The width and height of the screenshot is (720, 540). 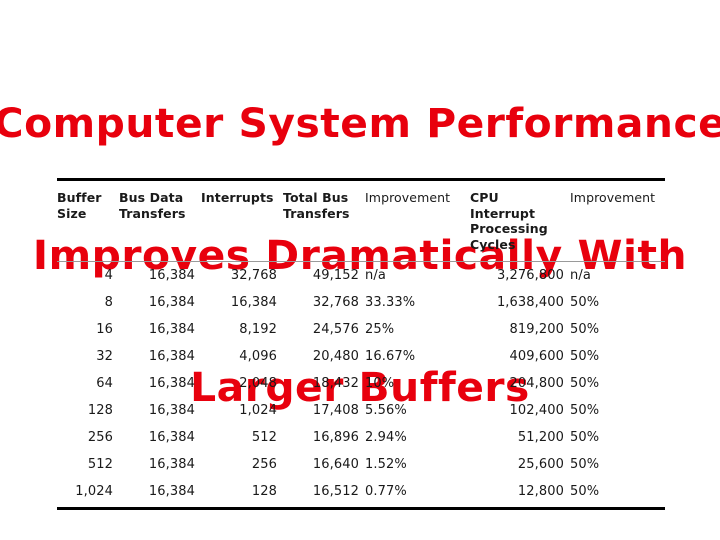 What do you see at coordinates (361, 329) in the screenshot?
I see `table-row: 16 16,384 8,192 24,576 25% 819,200 50%` at bounding box center [361, 329].